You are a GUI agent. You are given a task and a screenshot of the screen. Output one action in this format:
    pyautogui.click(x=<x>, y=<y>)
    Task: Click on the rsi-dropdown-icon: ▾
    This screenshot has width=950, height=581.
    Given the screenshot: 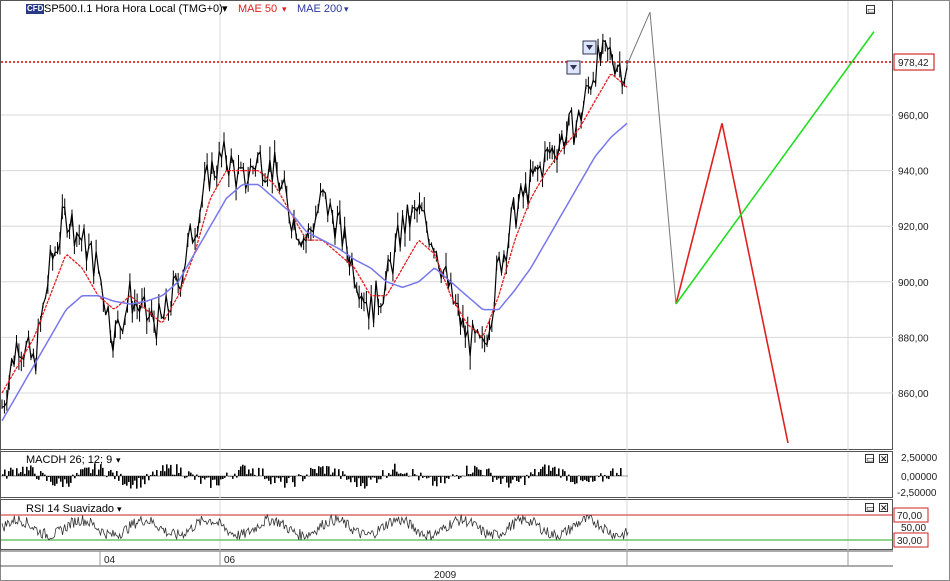 What is the action you would take?
    pyautogui.click(x=119, y=509)
    